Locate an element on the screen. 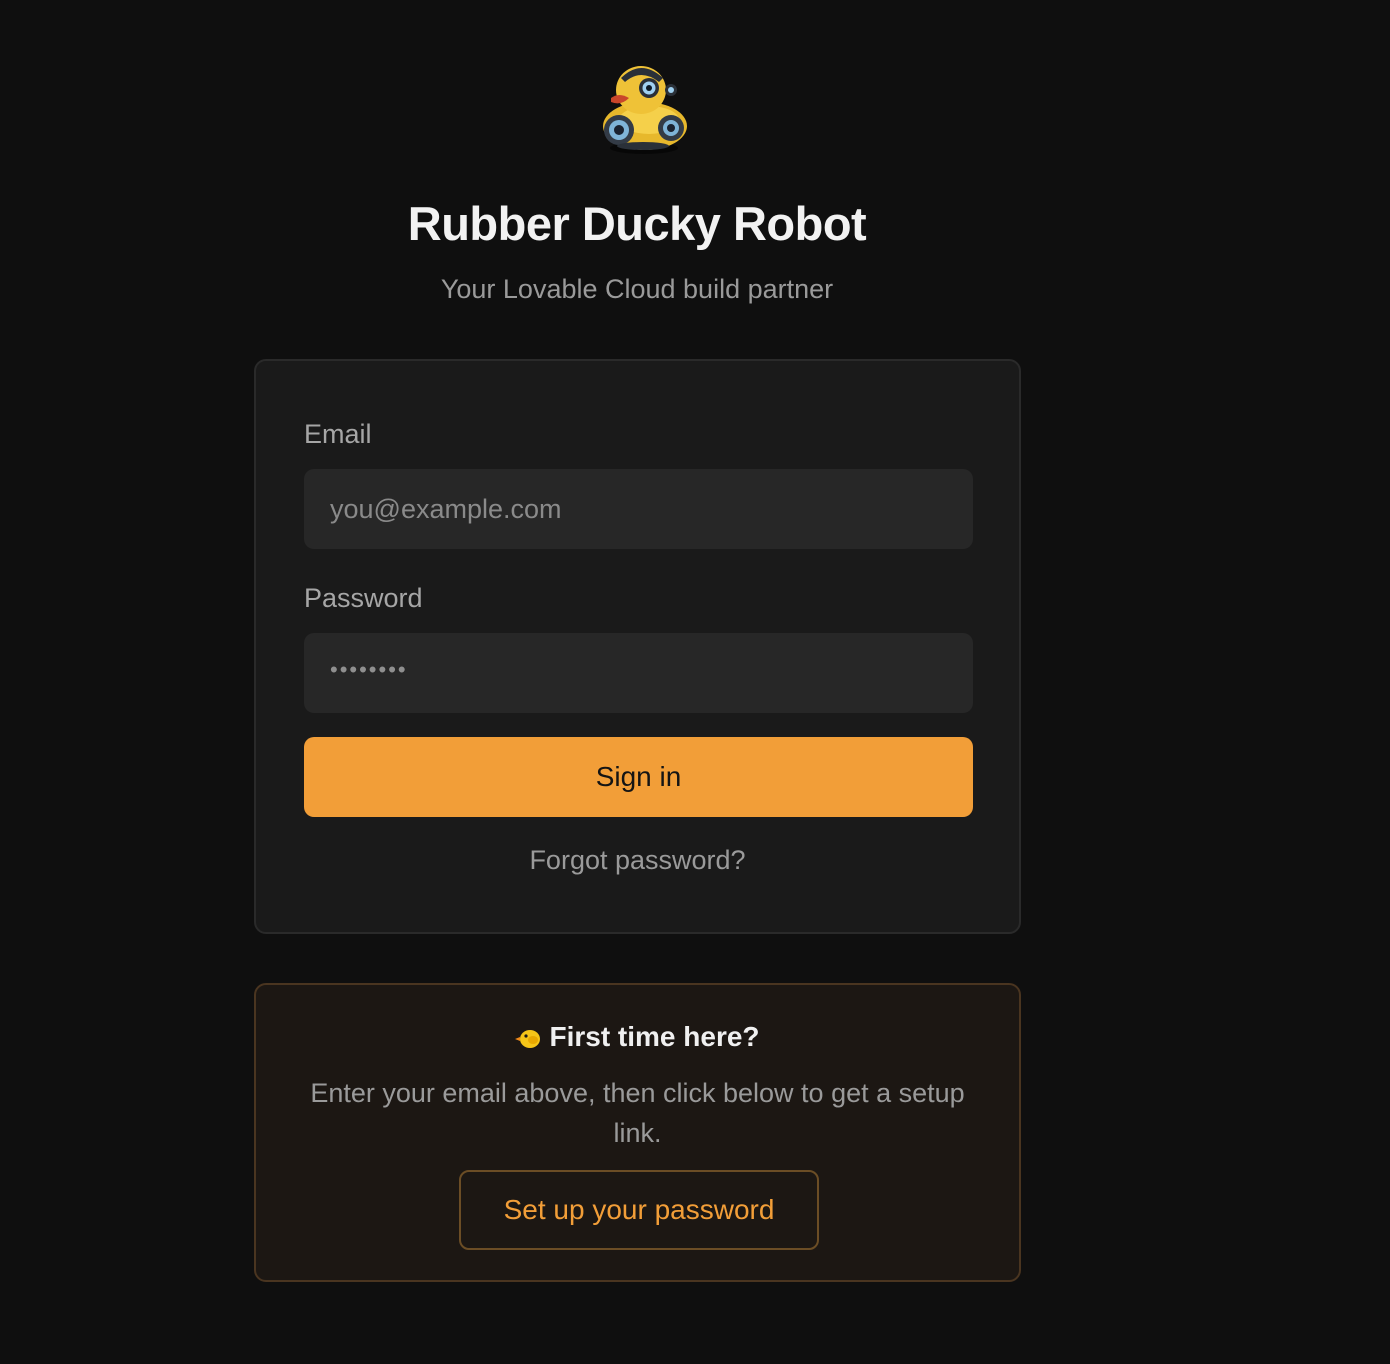 This screenshot has height=1364, width=1390. email-label: Email is located at coordinates (338, 434).